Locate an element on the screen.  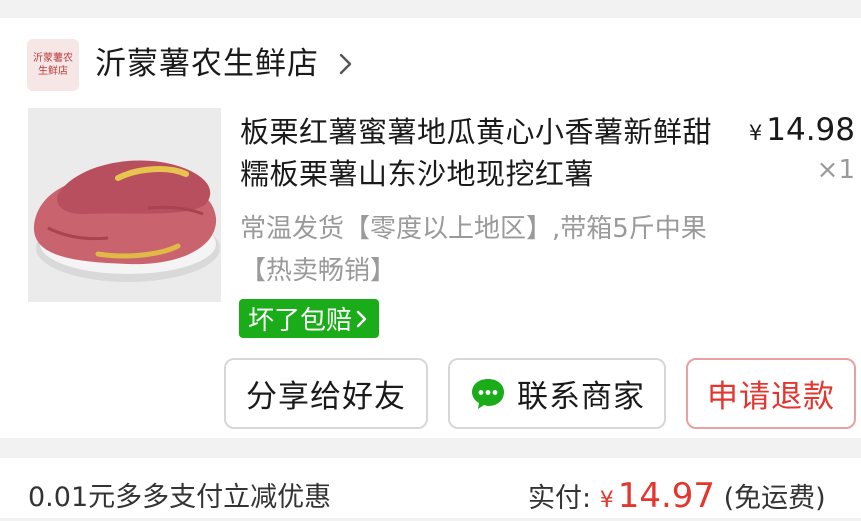
refund-button-label: 申请退款 is located at coordinates (771, 397).